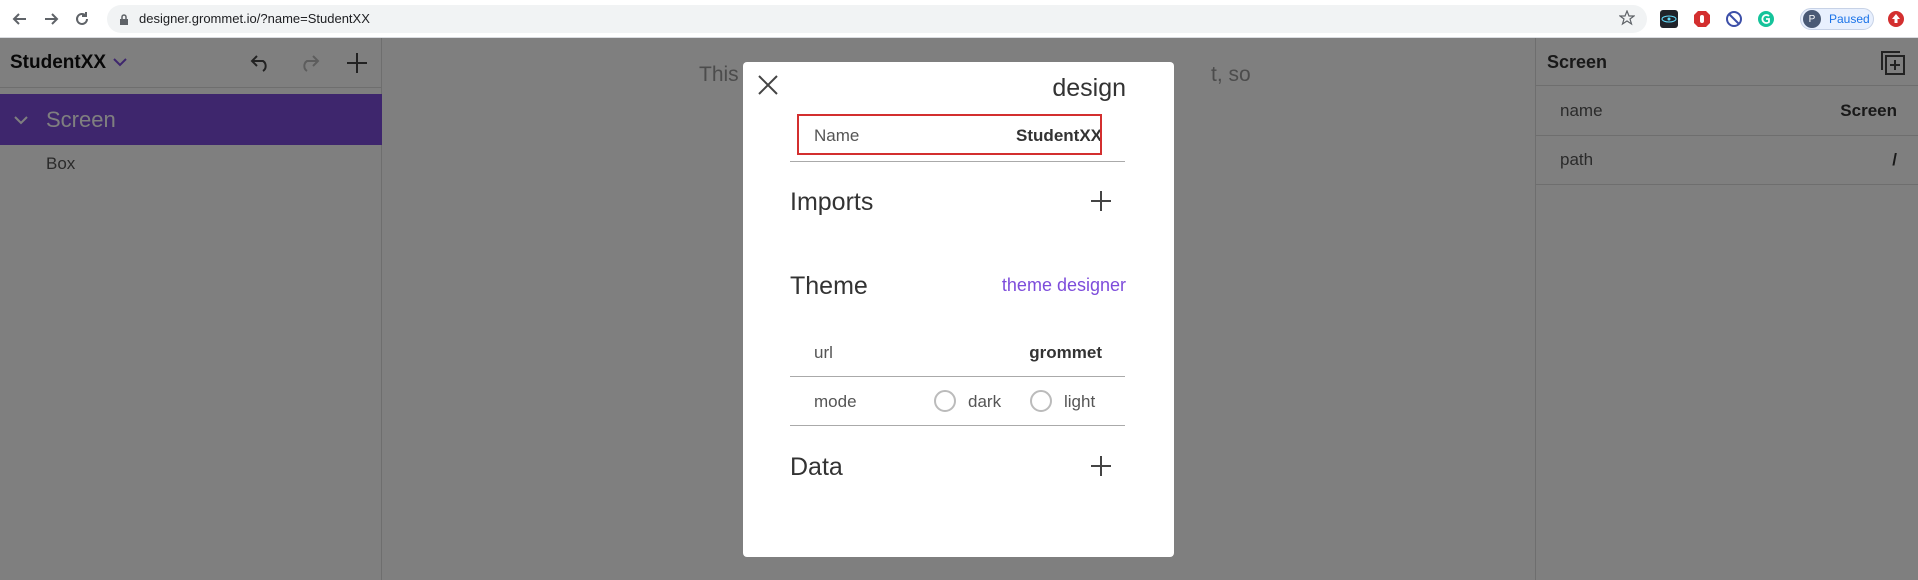  Describe the element at coordinates (1849, 19) in the screenshot. I see `profile-status: Paused` at that location.